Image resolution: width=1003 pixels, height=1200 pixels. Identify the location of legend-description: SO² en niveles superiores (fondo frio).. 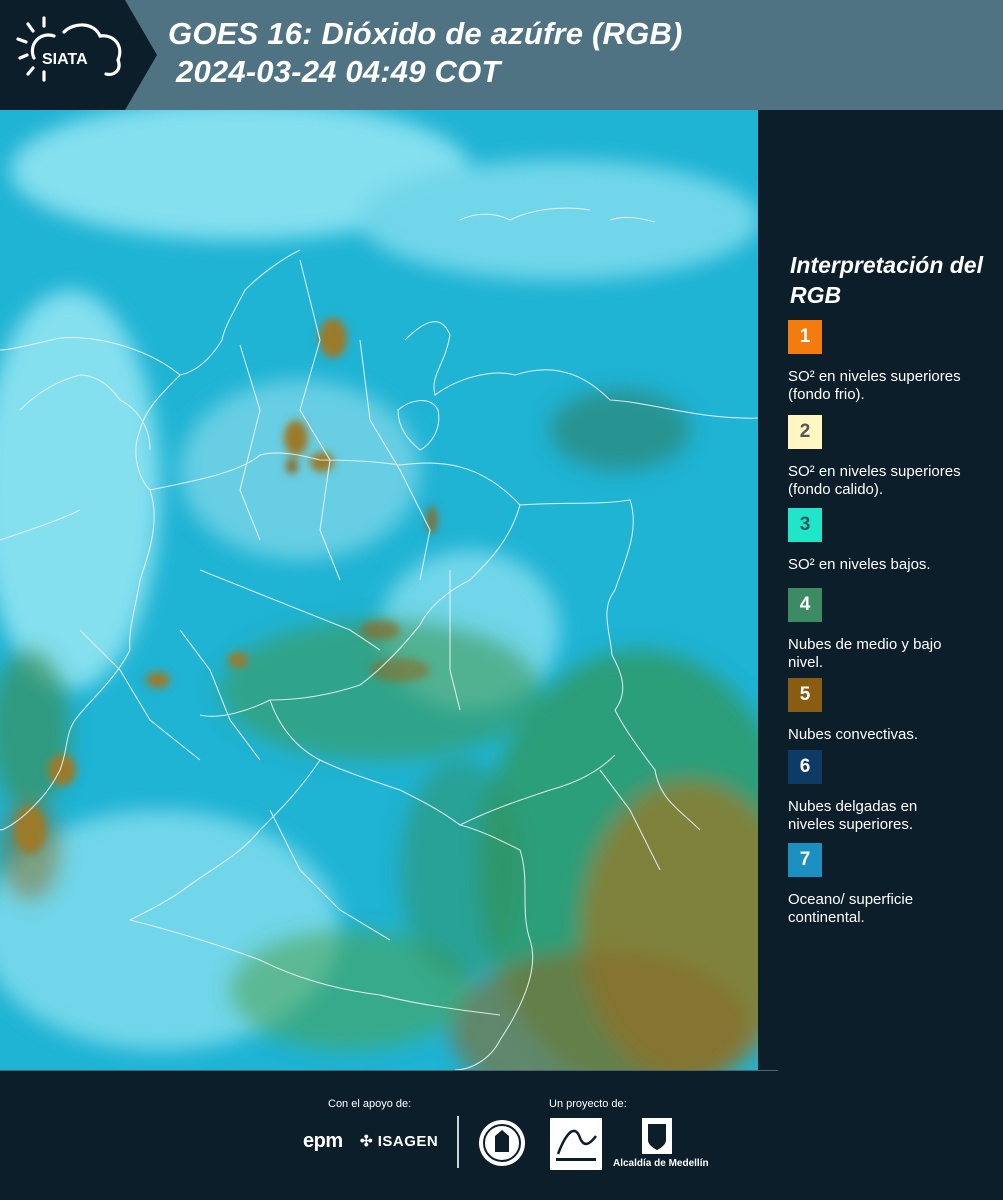
(874, 385).